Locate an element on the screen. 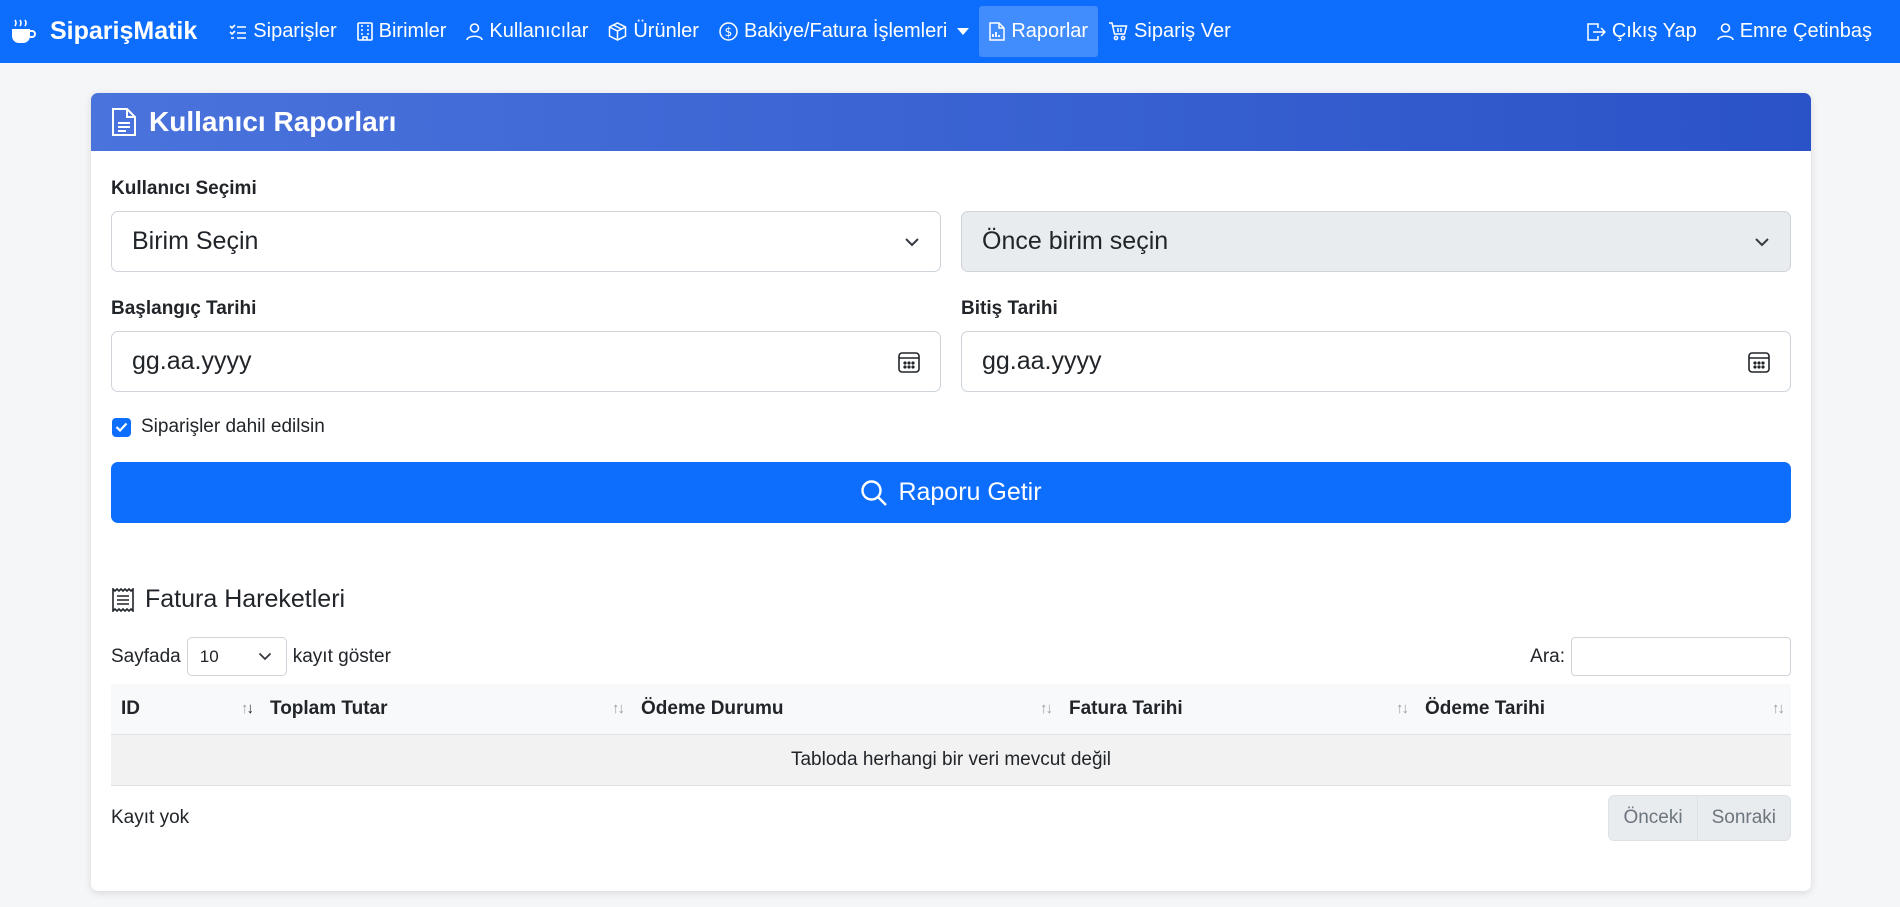 This screenshot has width=1900, height=907. page-title: Kullanıcı Raporları is located at coordinates (273, 121).